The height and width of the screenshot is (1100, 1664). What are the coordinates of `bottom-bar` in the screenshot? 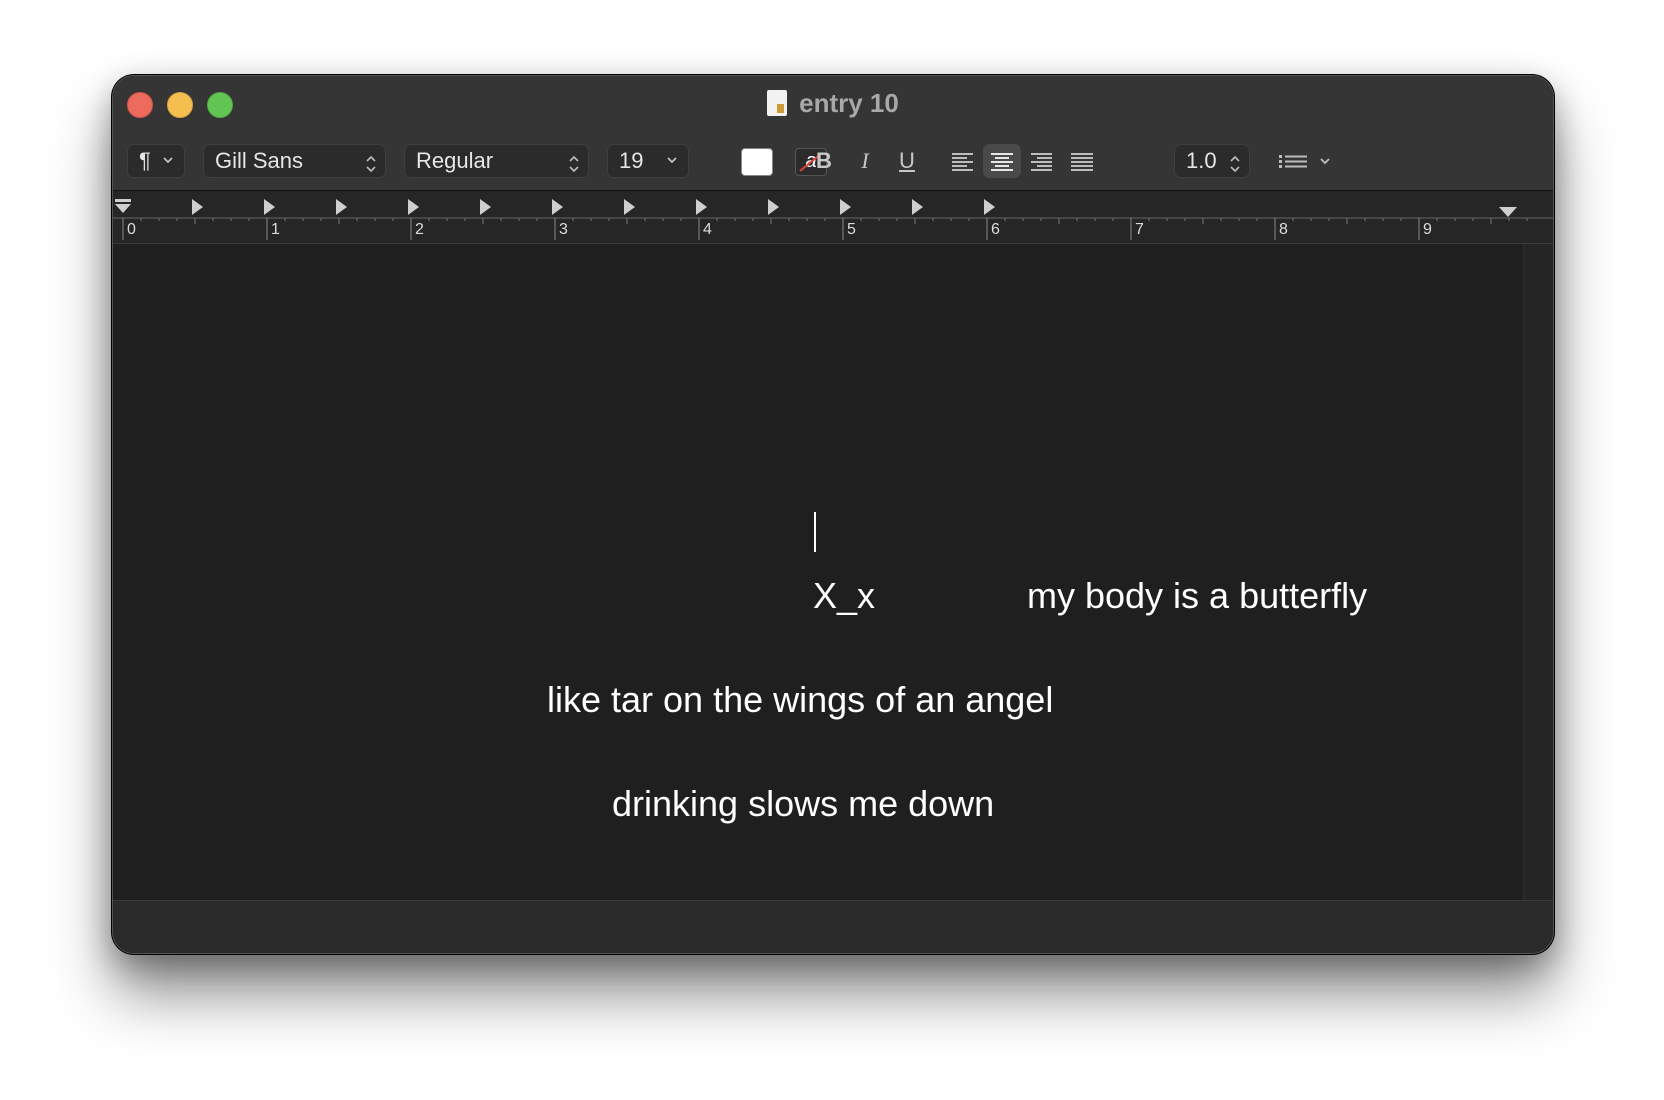 It's located at (833, 926).